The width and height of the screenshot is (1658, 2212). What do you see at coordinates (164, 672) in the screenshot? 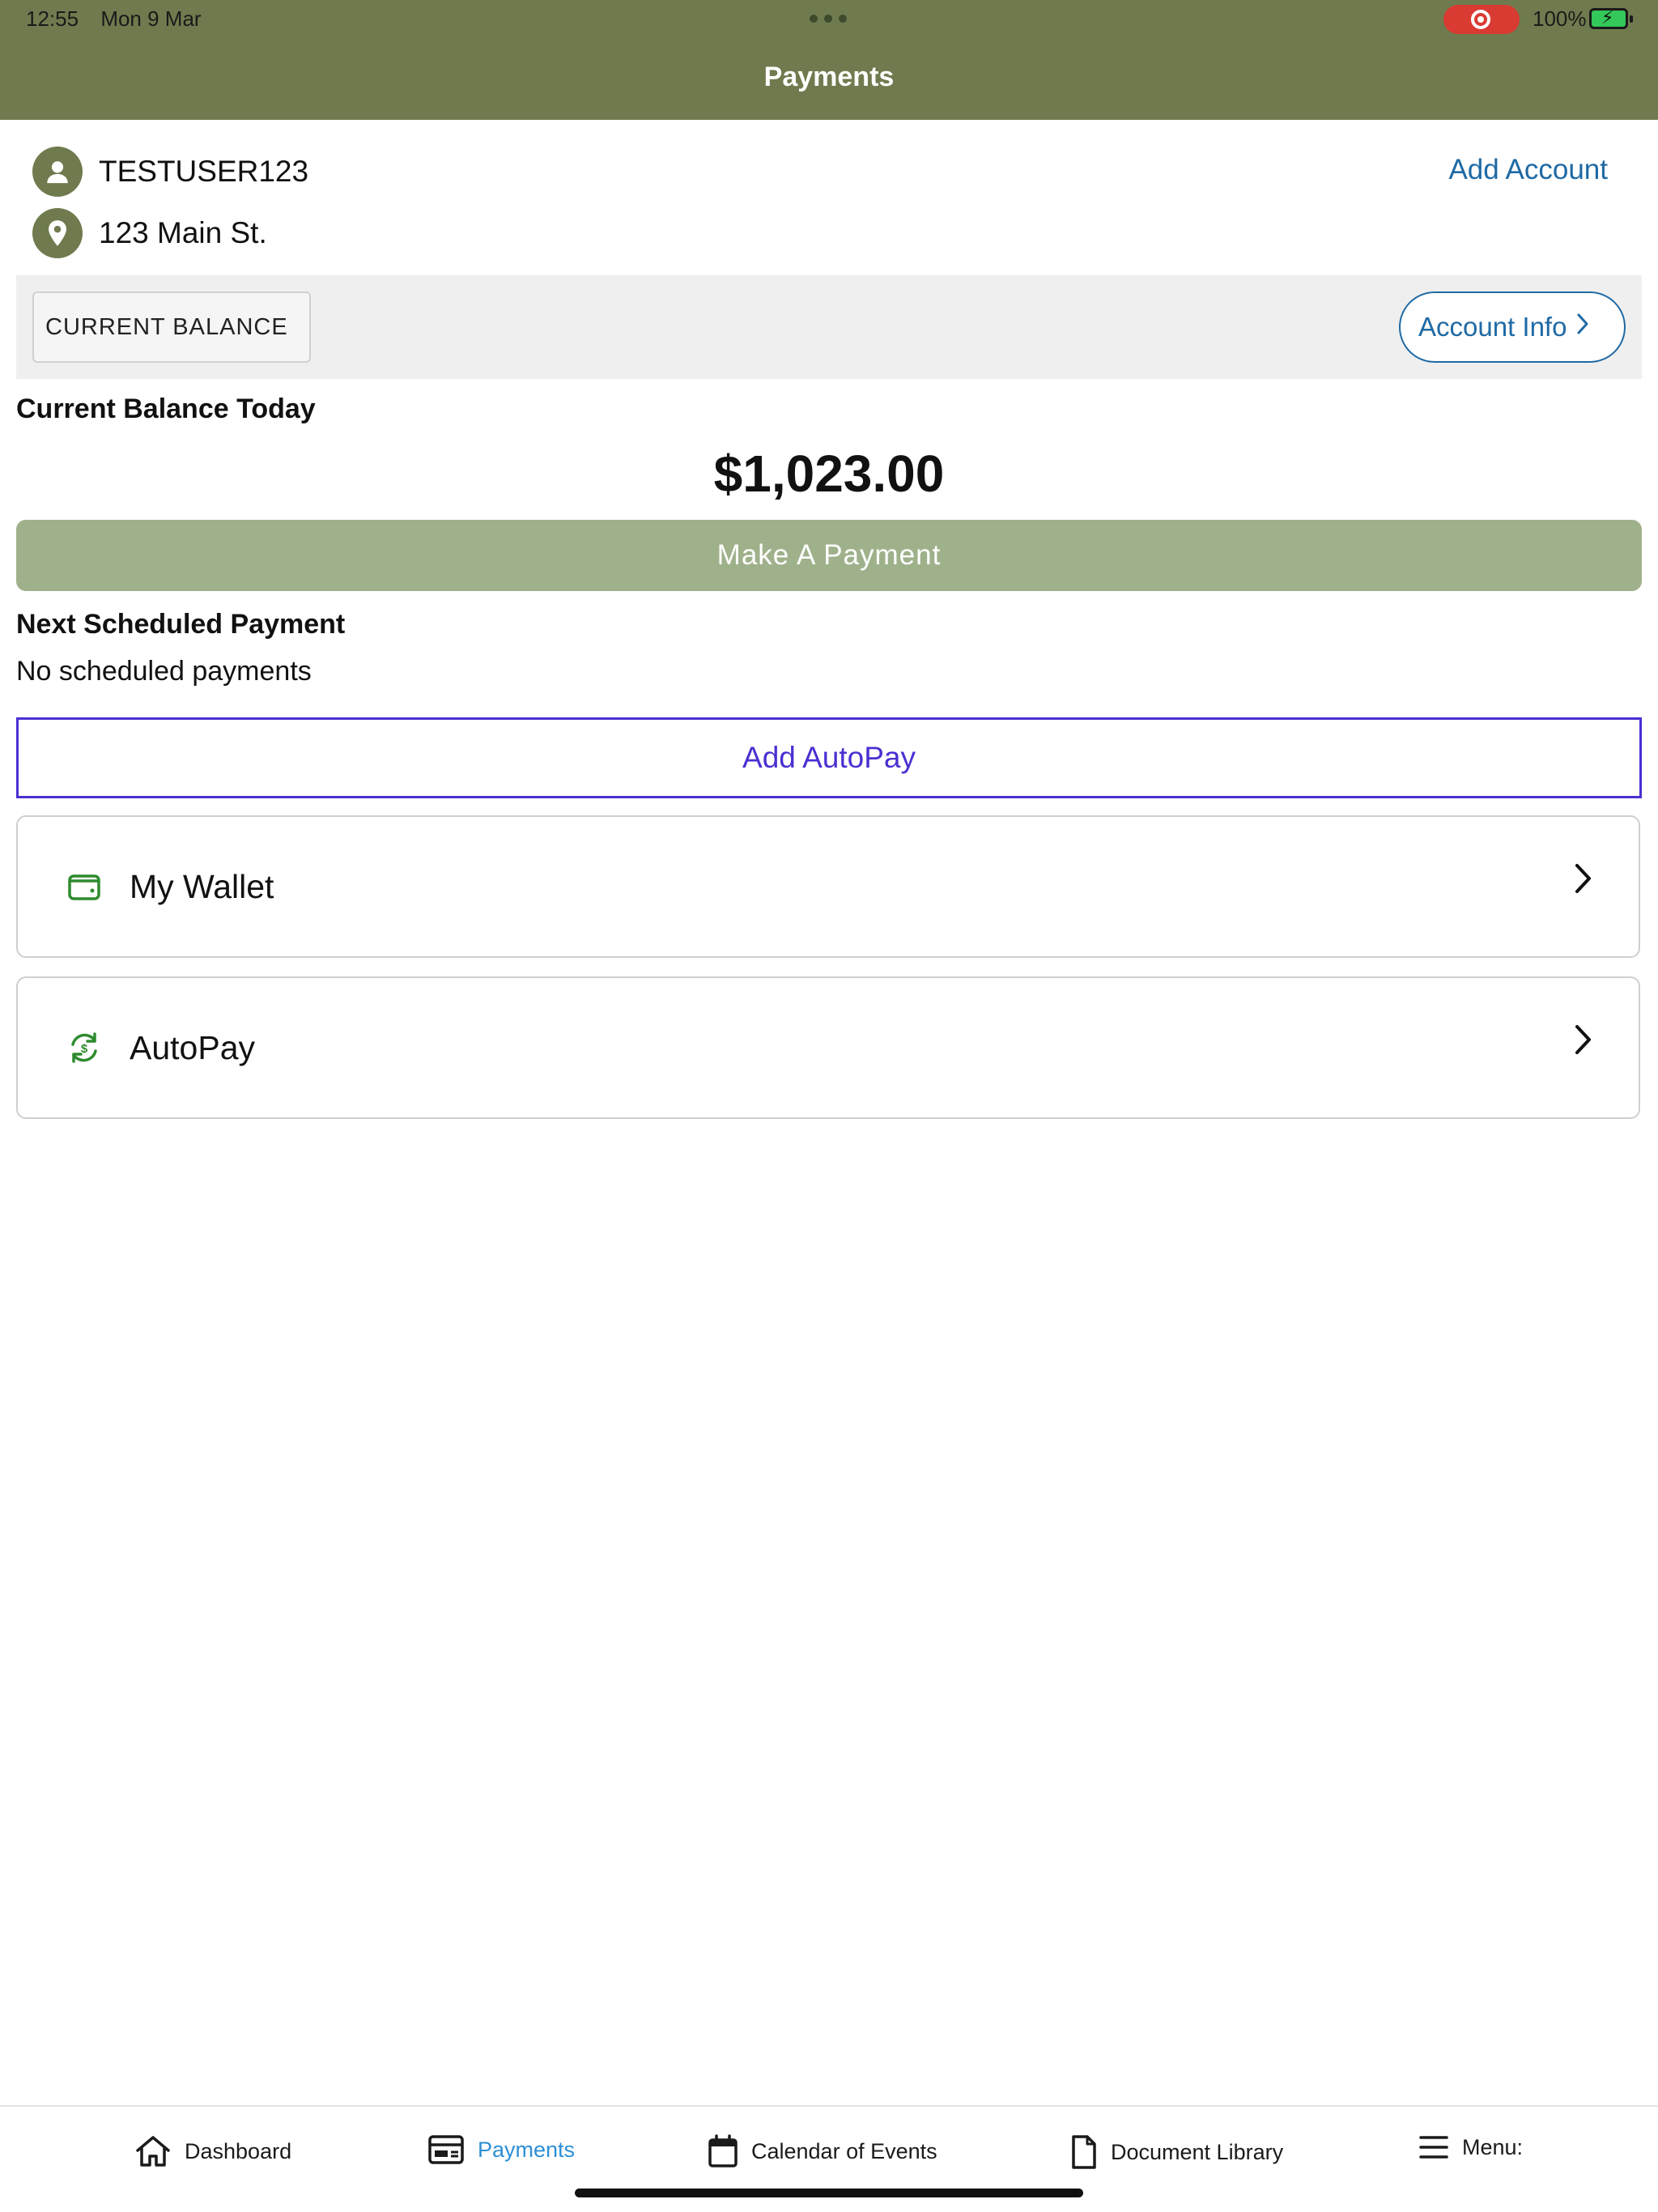
I see `no-scheduled-payments-text: No scheduled payments` at bounding box center [164, 672].